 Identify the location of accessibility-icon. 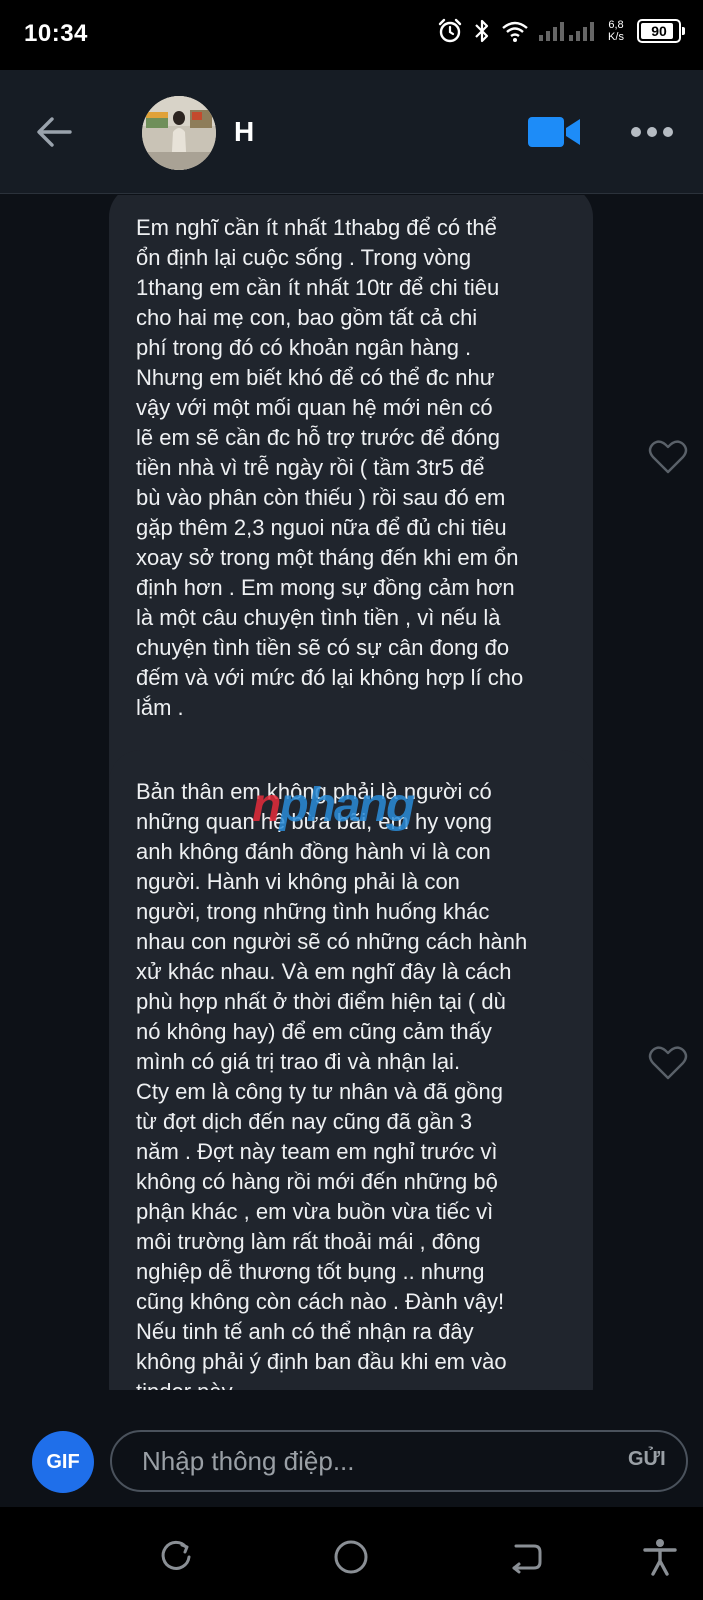
(660, 1557).